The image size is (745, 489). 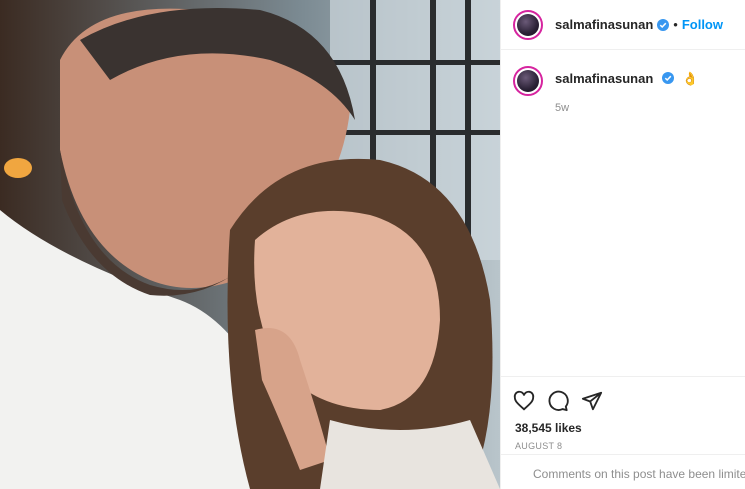 I want to click on header-username: salmafinasunan, so click(x=604, y=24).